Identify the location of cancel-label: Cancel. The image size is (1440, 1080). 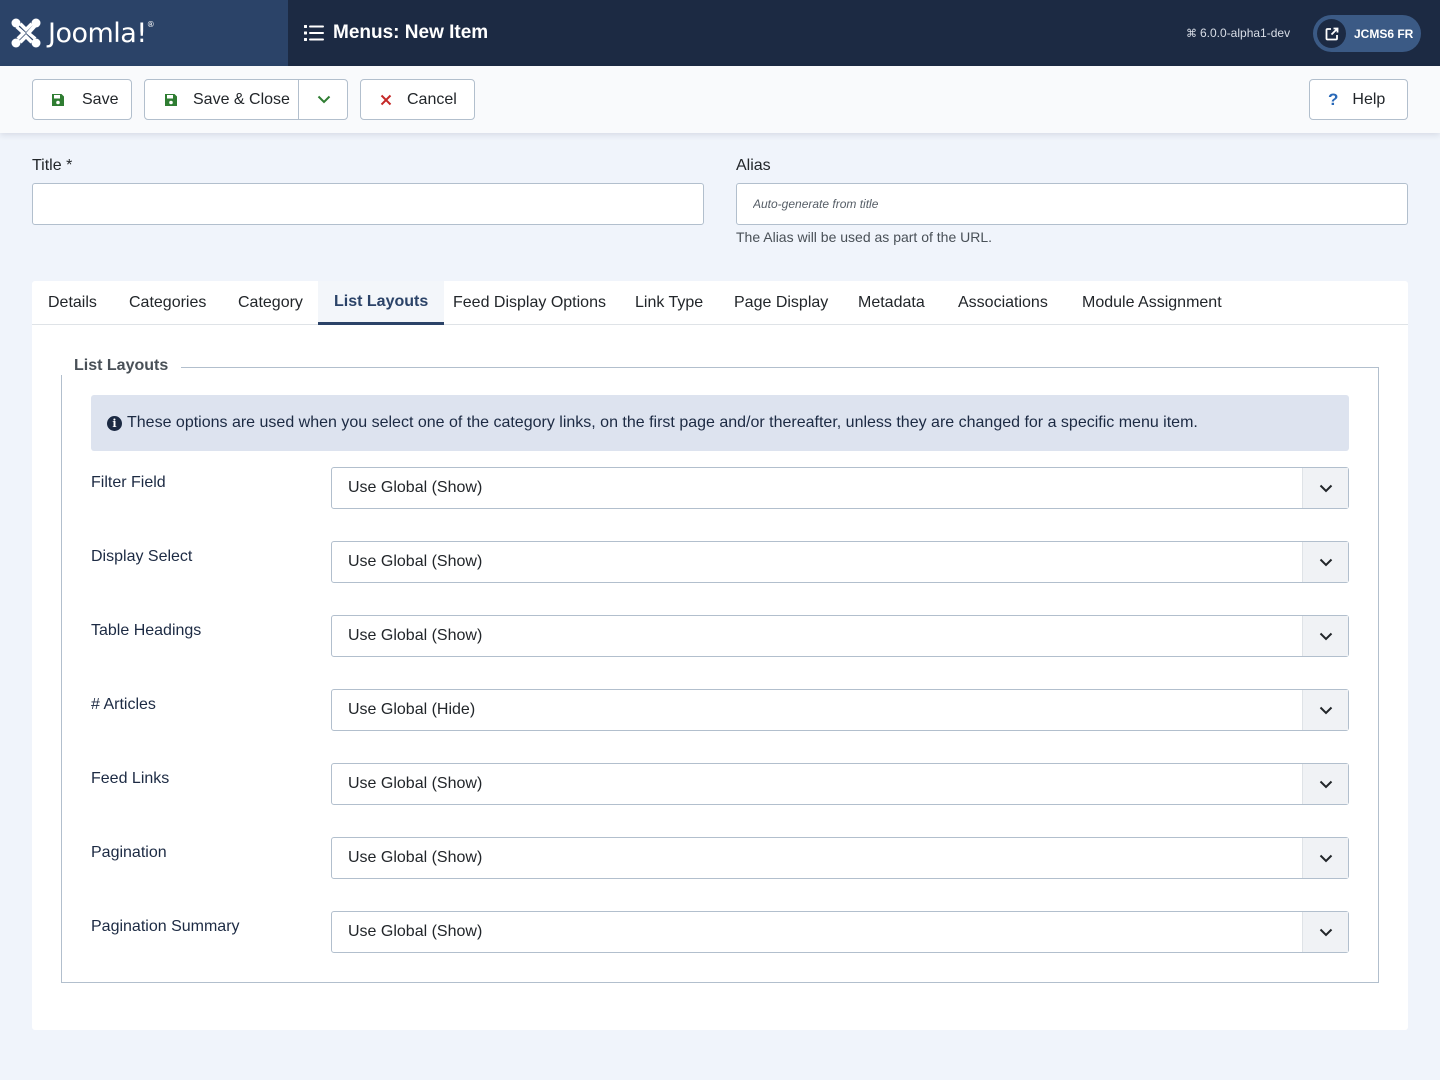
(432, 99).